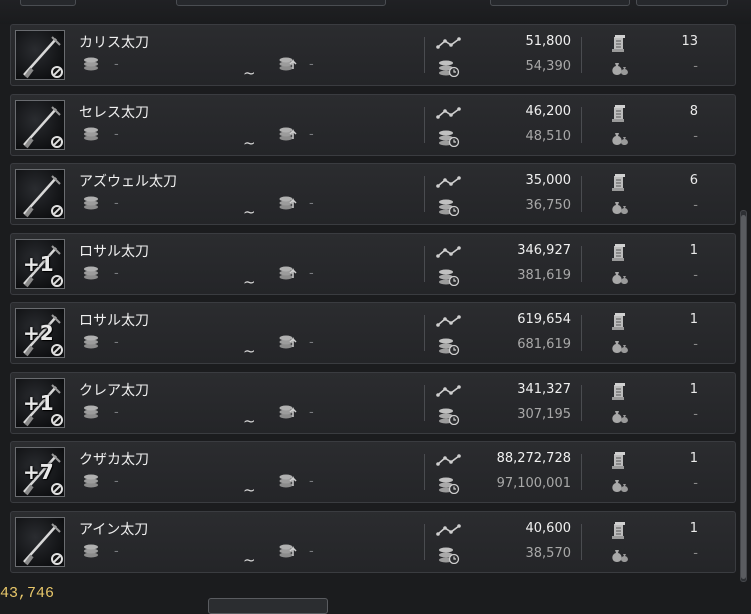 This screenshot has width=751, height=614. I want to click on previous-price: 307,195, so click(544, 414).